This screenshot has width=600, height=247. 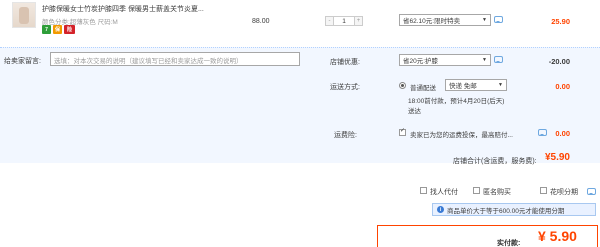 I want to click on standard-delivery-radio, so click(x=402, y=85).